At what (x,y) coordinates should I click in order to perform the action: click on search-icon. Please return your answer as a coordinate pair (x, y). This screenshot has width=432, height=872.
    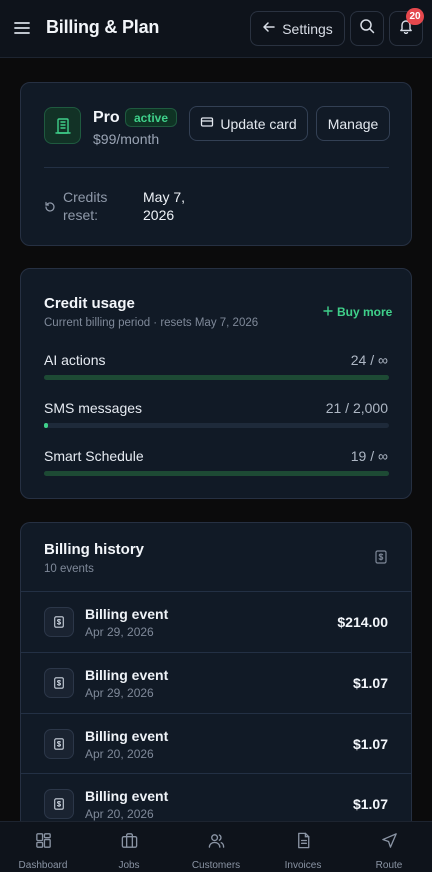
    Looking at the image, I should click on (367, 28).